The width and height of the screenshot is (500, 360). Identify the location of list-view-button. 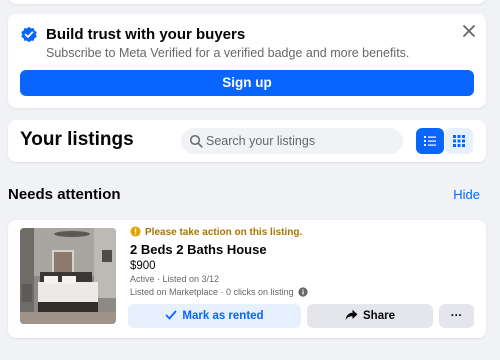
(430, 141).